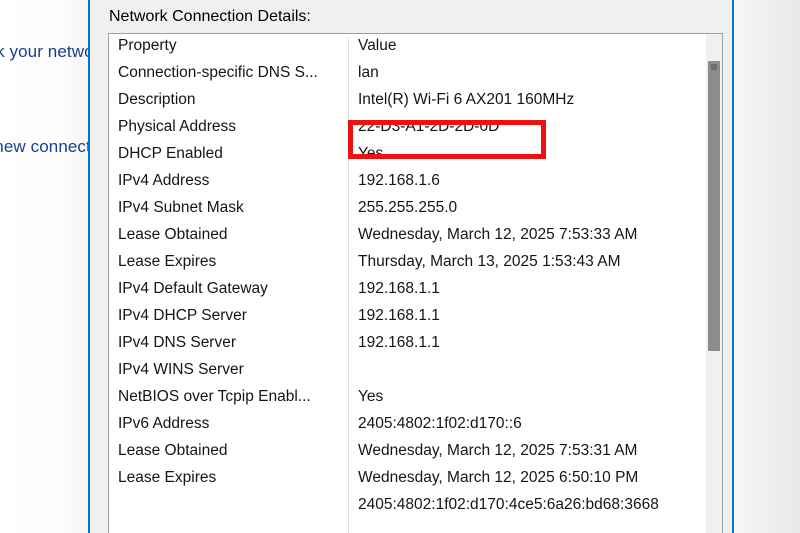  Describe the element at coordinates (164, 180) in the screenshot. I see `row-property: IPv4 Address` at that location.